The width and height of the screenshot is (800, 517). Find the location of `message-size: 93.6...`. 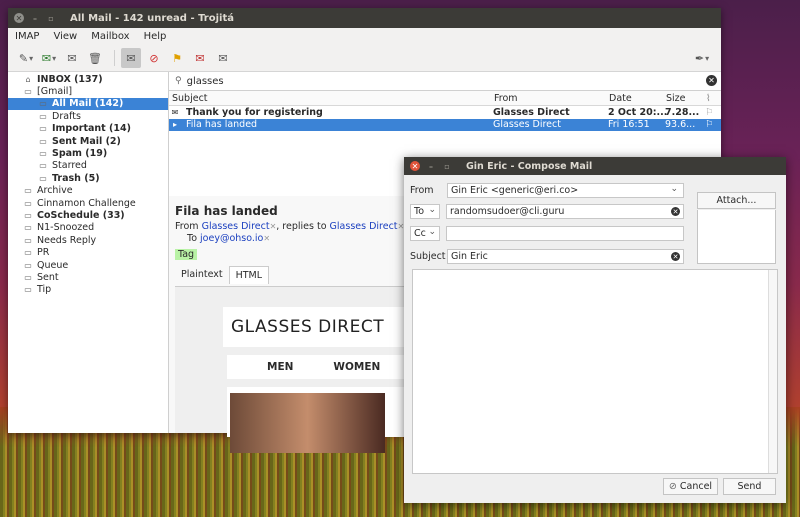

message-size: 93.6... is located at coordinates (680, 125).